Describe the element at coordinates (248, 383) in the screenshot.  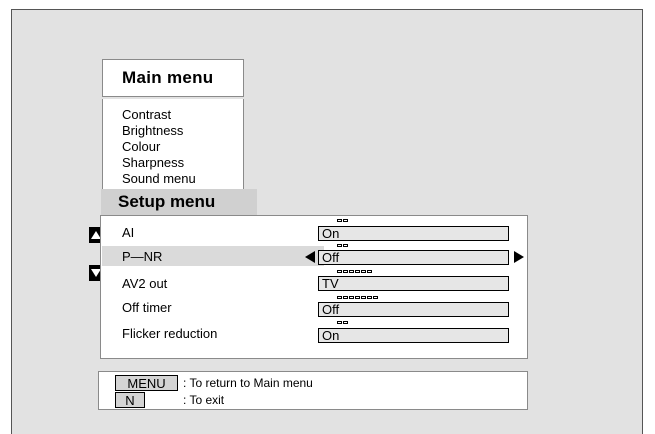
I see `menu-key-description: : To return to Main menu` at that location.